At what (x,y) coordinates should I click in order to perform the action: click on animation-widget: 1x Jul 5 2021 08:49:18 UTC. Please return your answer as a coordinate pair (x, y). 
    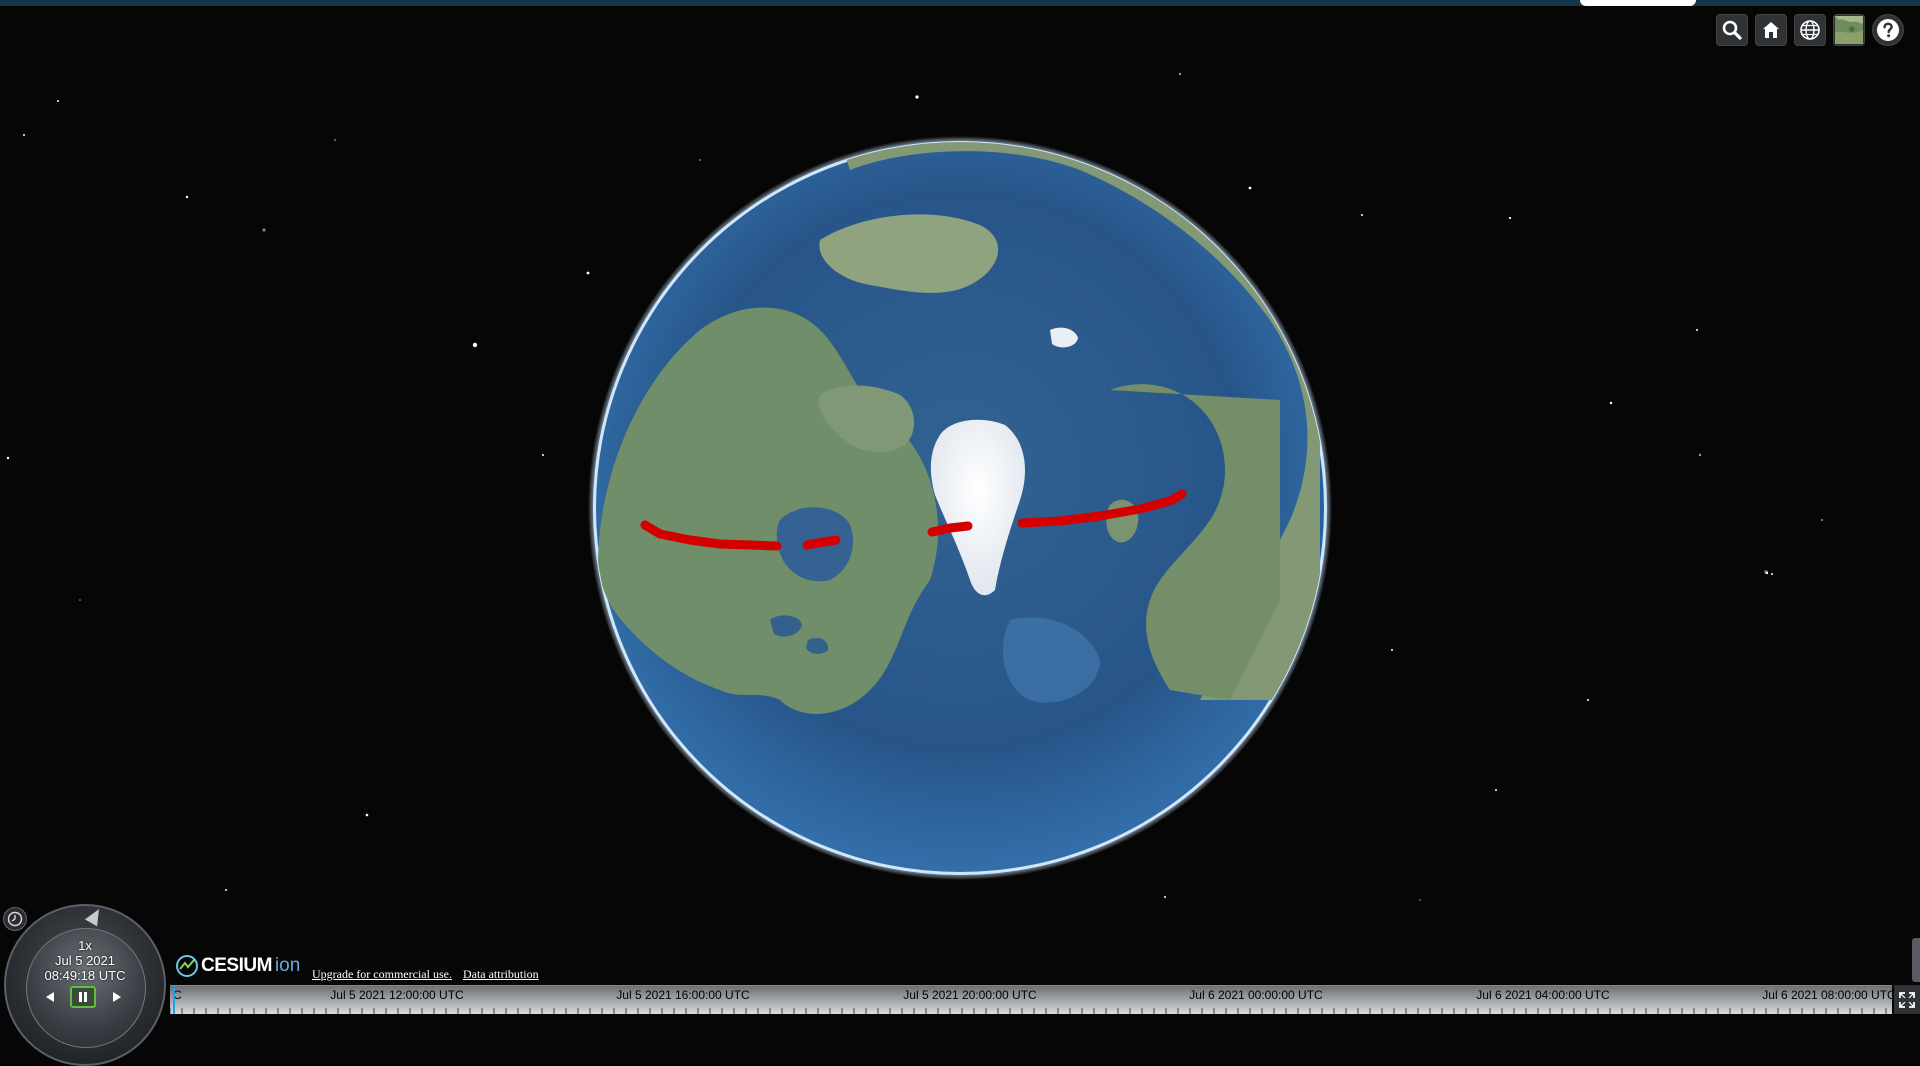
    Looking at the image, I should click on (85, 983).